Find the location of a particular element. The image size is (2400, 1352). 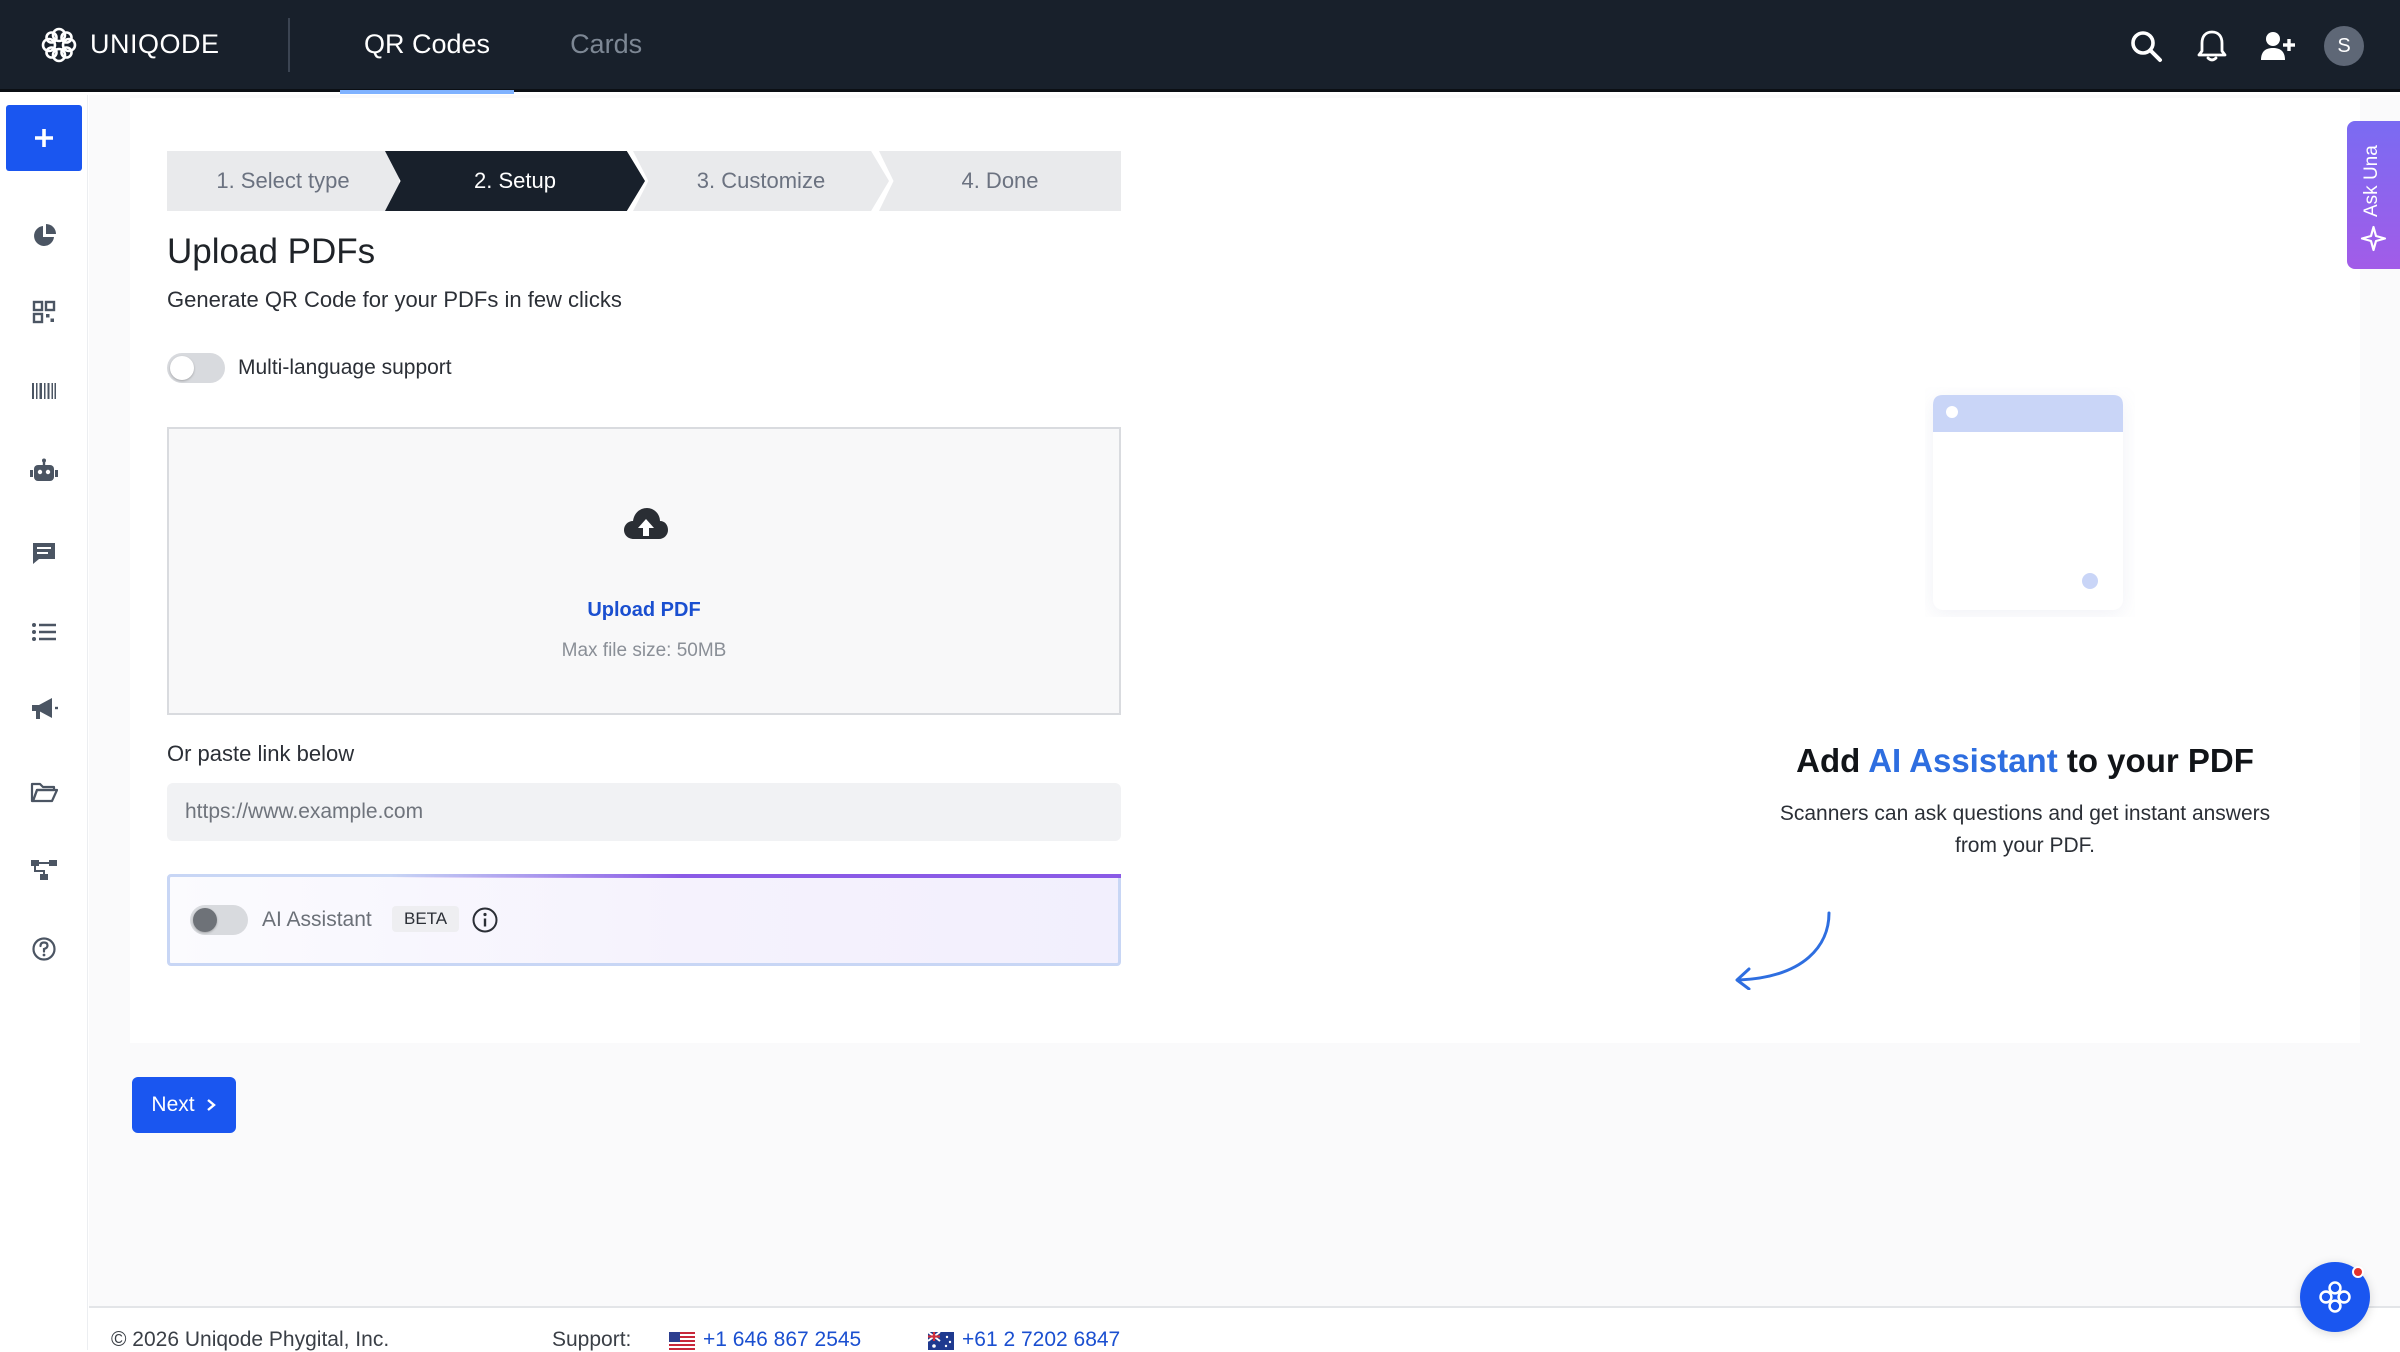

top-actions: S is located at coordinates (2245, 46).